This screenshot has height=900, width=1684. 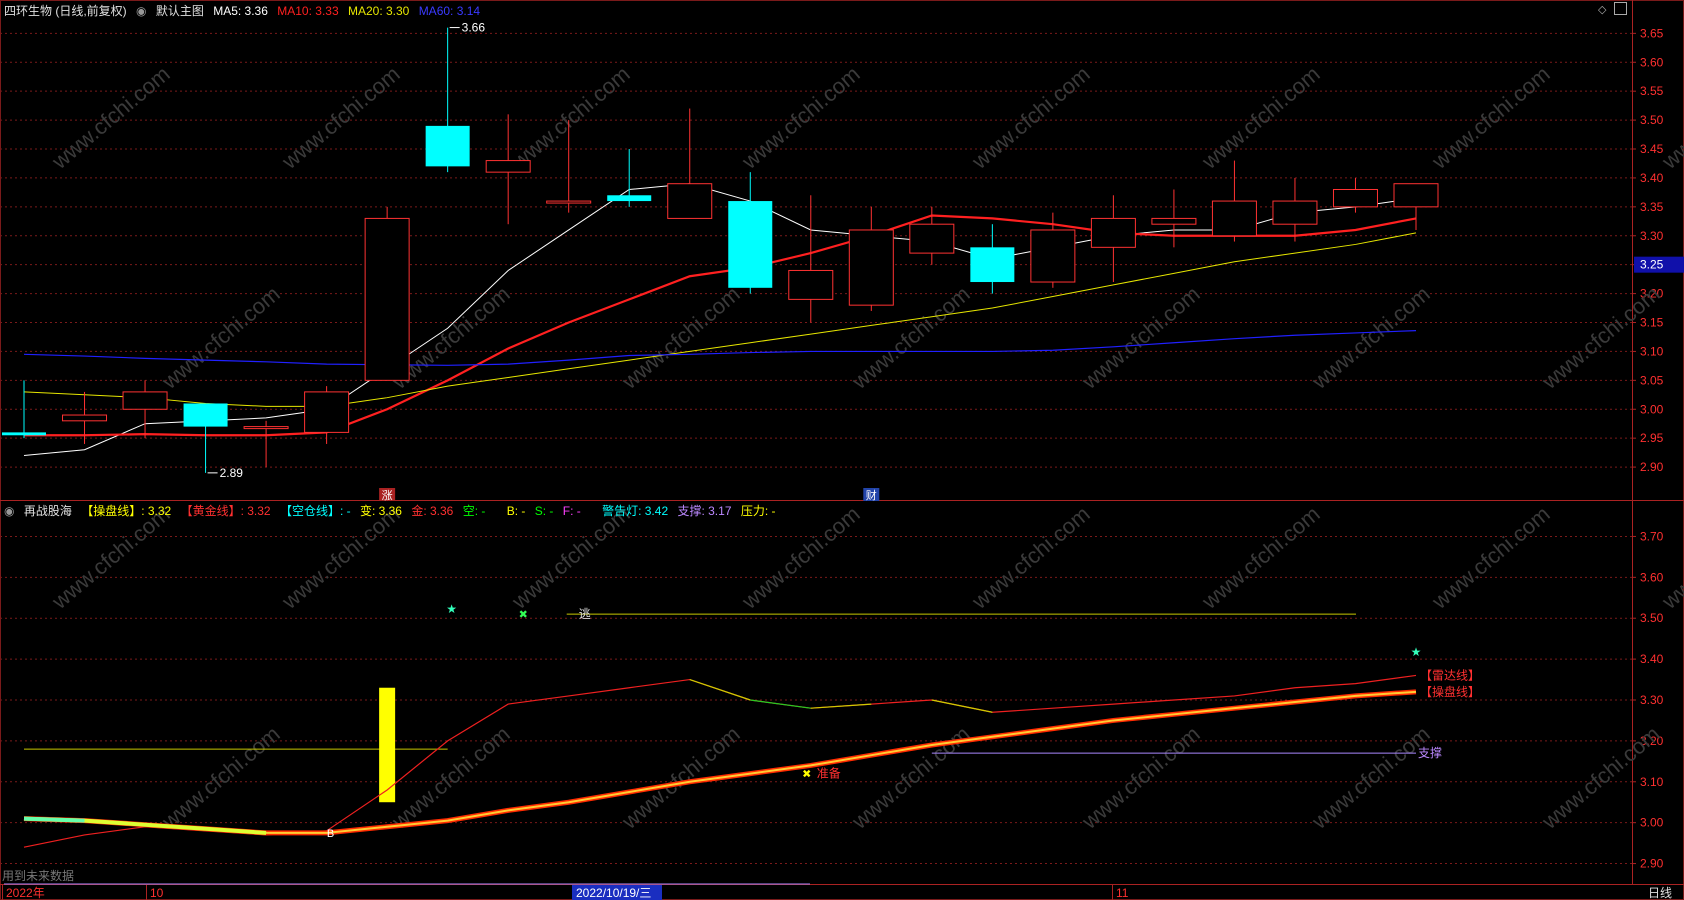 What do you see at coordinates (65, 11) in the screenshot?
I see `stock-title: 四环生物 (日线,前复权)` at bounding box center [65, 11].